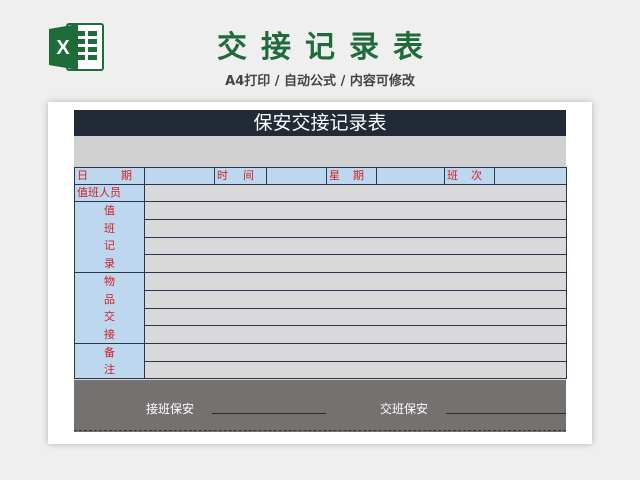 The image size is (640, 480). I want to click on page-title: 交接记录表, so click(327, 47).